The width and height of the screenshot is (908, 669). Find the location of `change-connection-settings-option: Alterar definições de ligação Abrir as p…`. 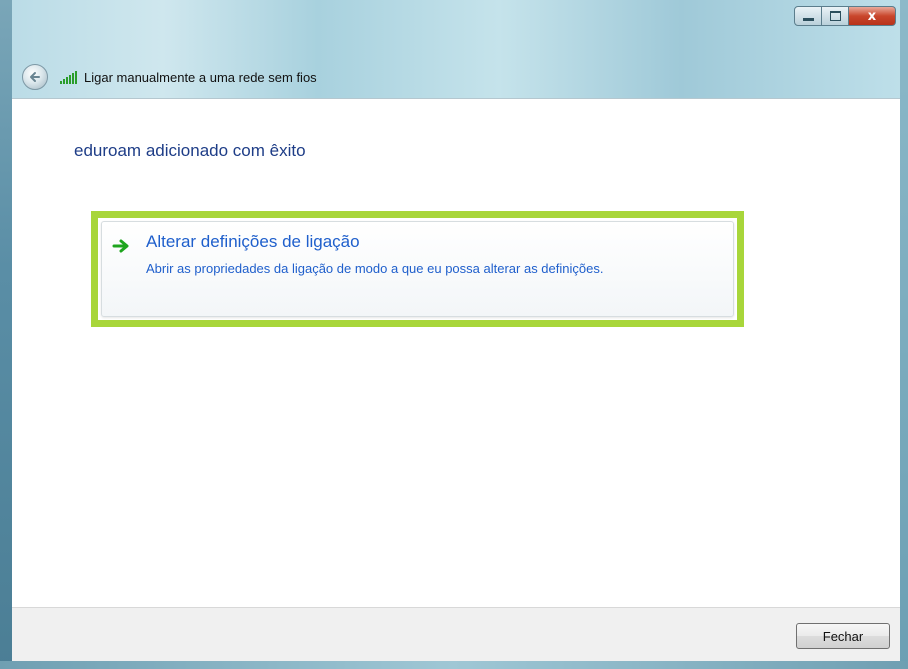

change-connection-settings-option: Alterar definições de ligação Abrir as p… is located at coordinates (417, 269).